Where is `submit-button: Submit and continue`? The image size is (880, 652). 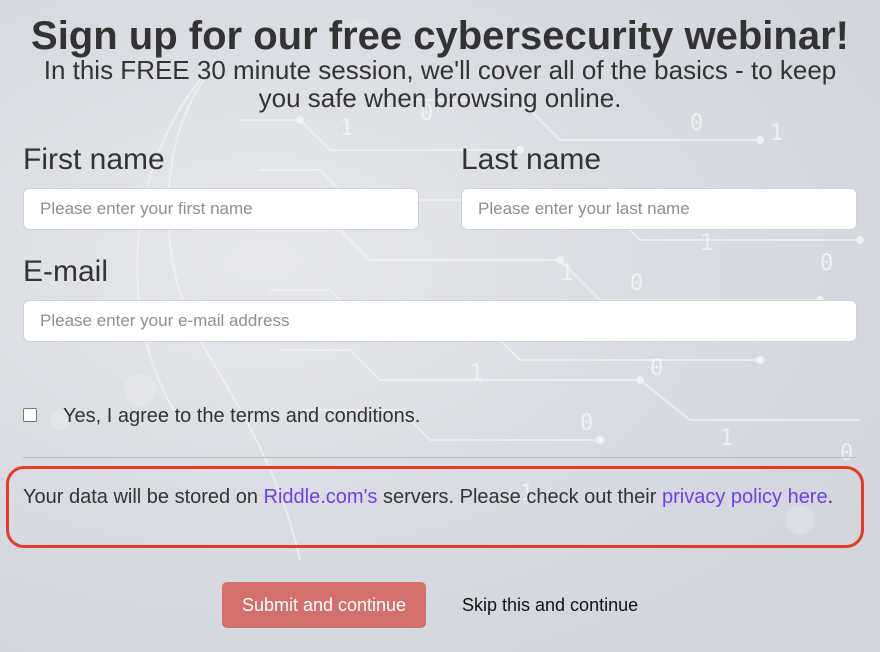
submit-button: Submit and continue is located at coordinates (324, 605).